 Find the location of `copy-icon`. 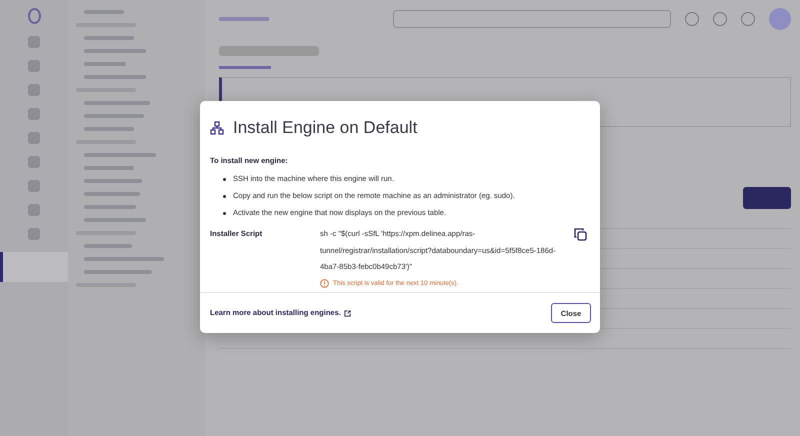

copy-icon is located at coordinates (580, 234).